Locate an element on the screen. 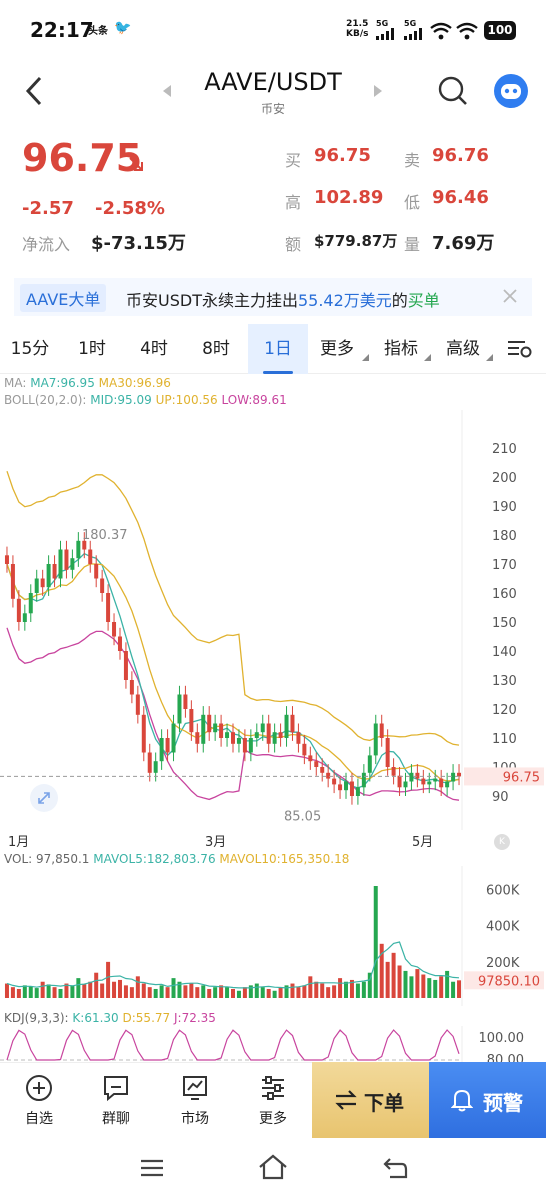 The height and width of the screenshot is (1200, 546). banner-tag: AAVE大单 is located at coordinates (63, 298).